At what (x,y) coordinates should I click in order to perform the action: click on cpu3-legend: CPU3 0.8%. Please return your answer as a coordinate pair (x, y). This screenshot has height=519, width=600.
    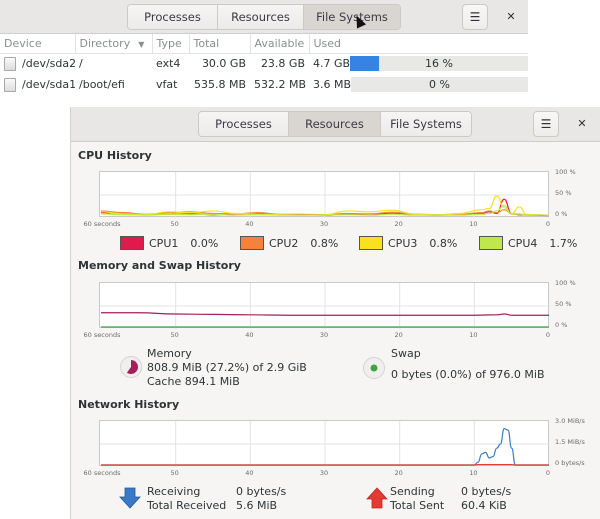
    Looking at the image, I should click on (408, 243).